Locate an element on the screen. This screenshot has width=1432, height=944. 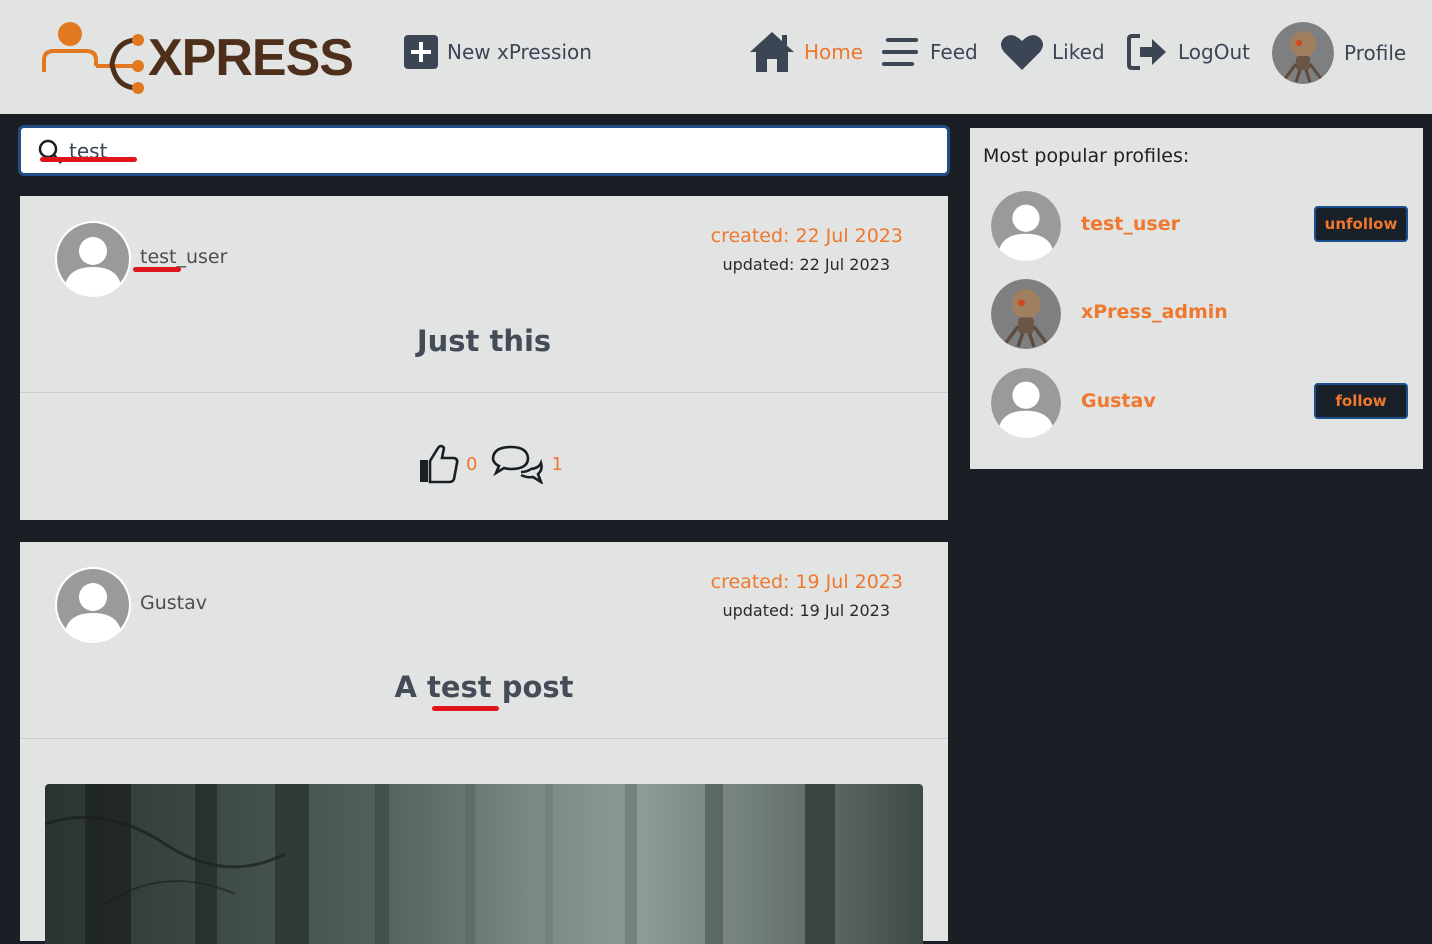
unfollow-button: unfollow is located at coordinates (1361, 224).